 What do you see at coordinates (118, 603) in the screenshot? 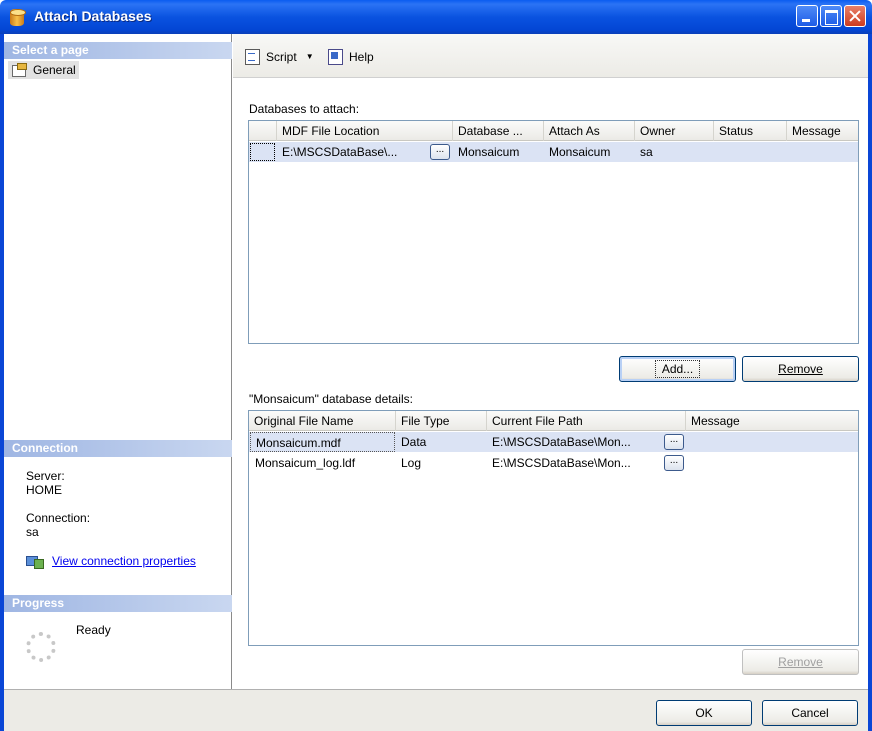
I see `progress-header: Progress` at bounding box center [118, 603].